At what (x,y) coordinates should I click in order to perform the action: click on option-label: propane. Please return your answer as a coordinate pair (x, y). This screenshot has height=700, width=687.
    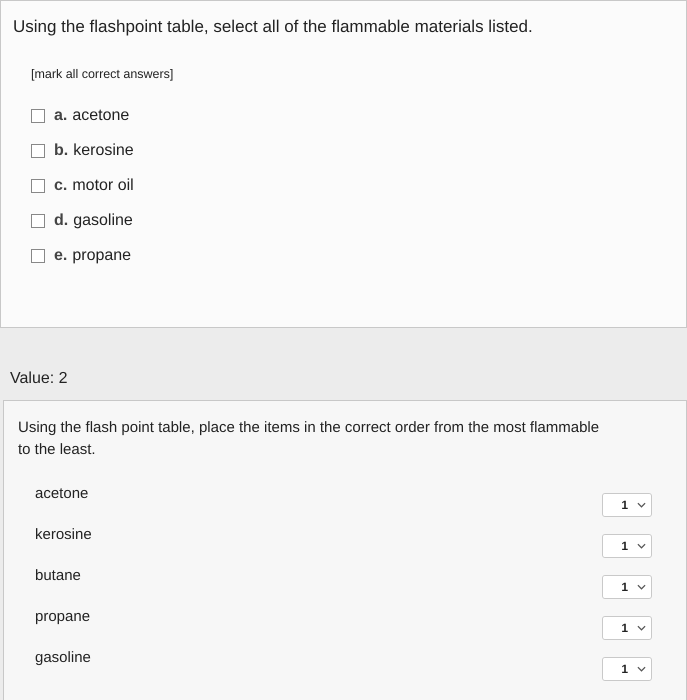
    Looking at the image, I should click on (102, 256).